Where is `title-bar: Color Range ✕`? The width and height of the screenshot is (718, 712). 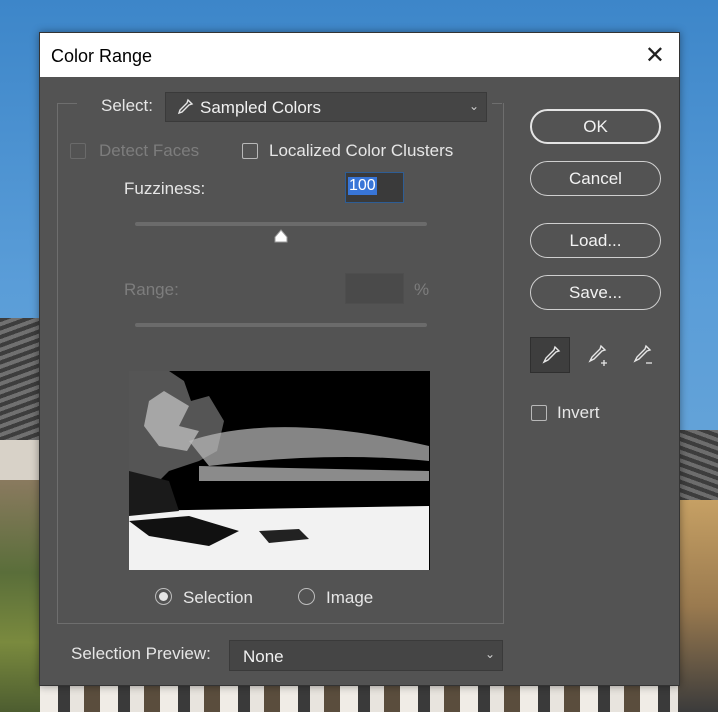 title-bar: Color Range ✕ is located at coordinates (359, 55).